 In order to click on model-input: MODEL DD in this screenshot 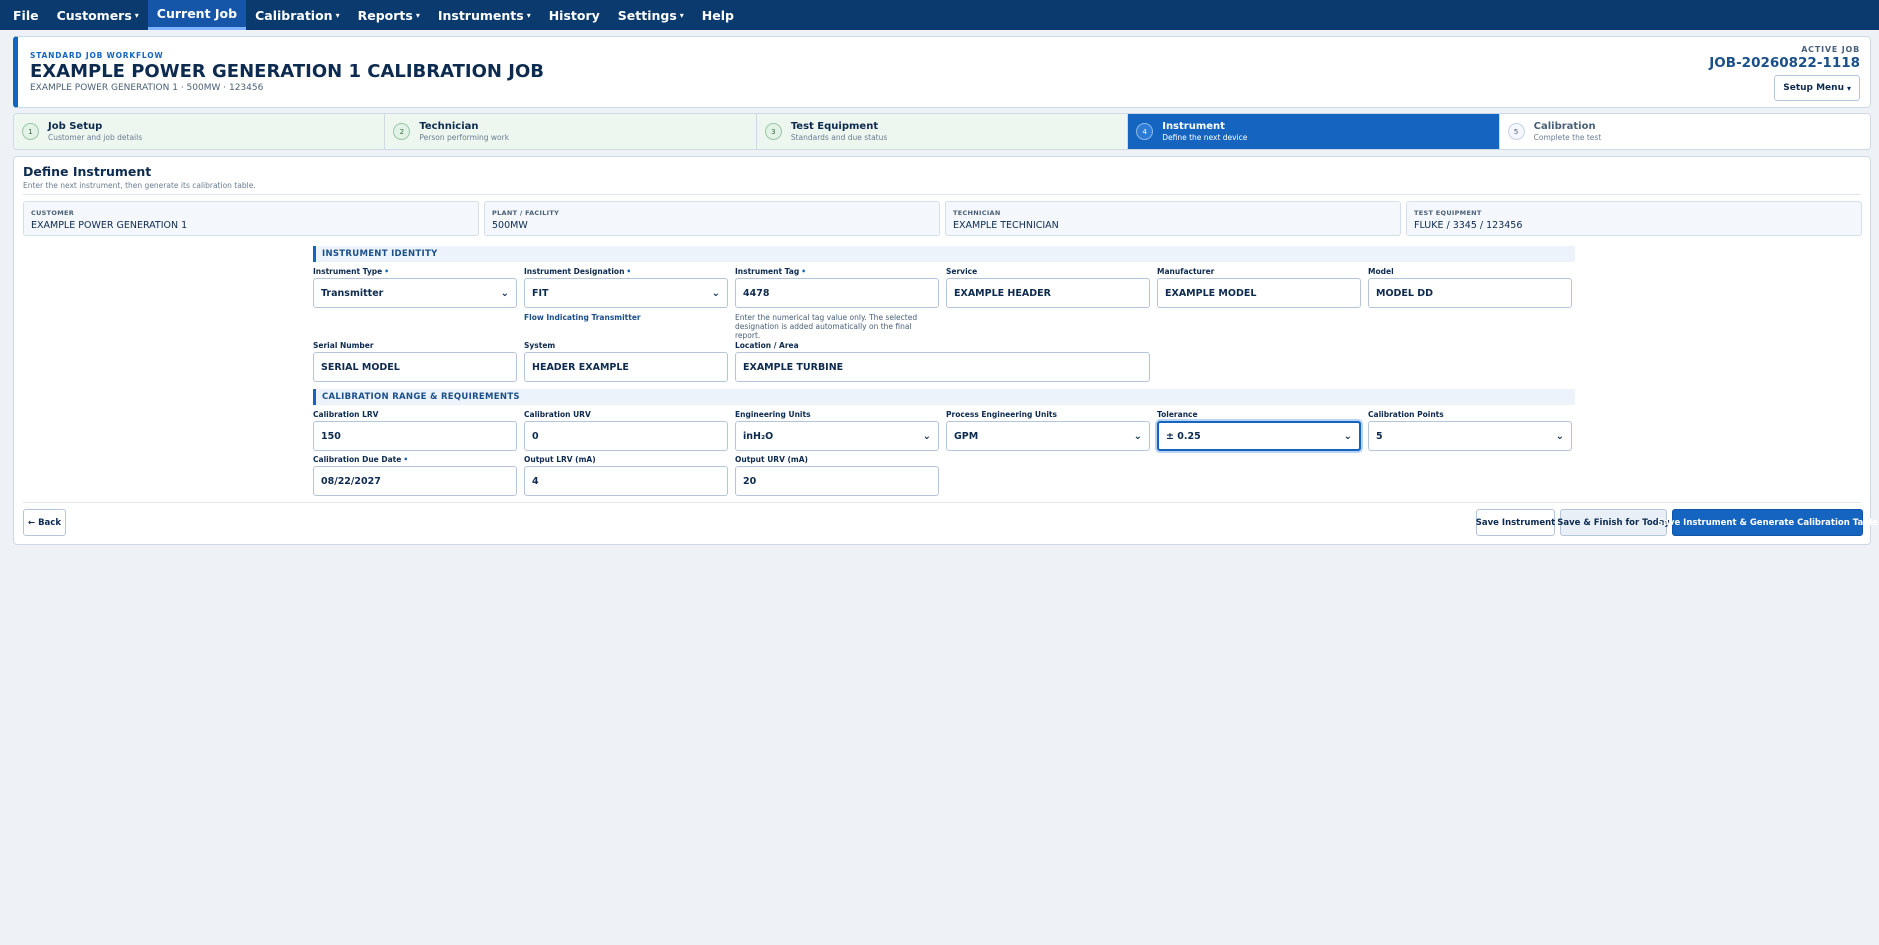, I will do `click(1470, 293)`.